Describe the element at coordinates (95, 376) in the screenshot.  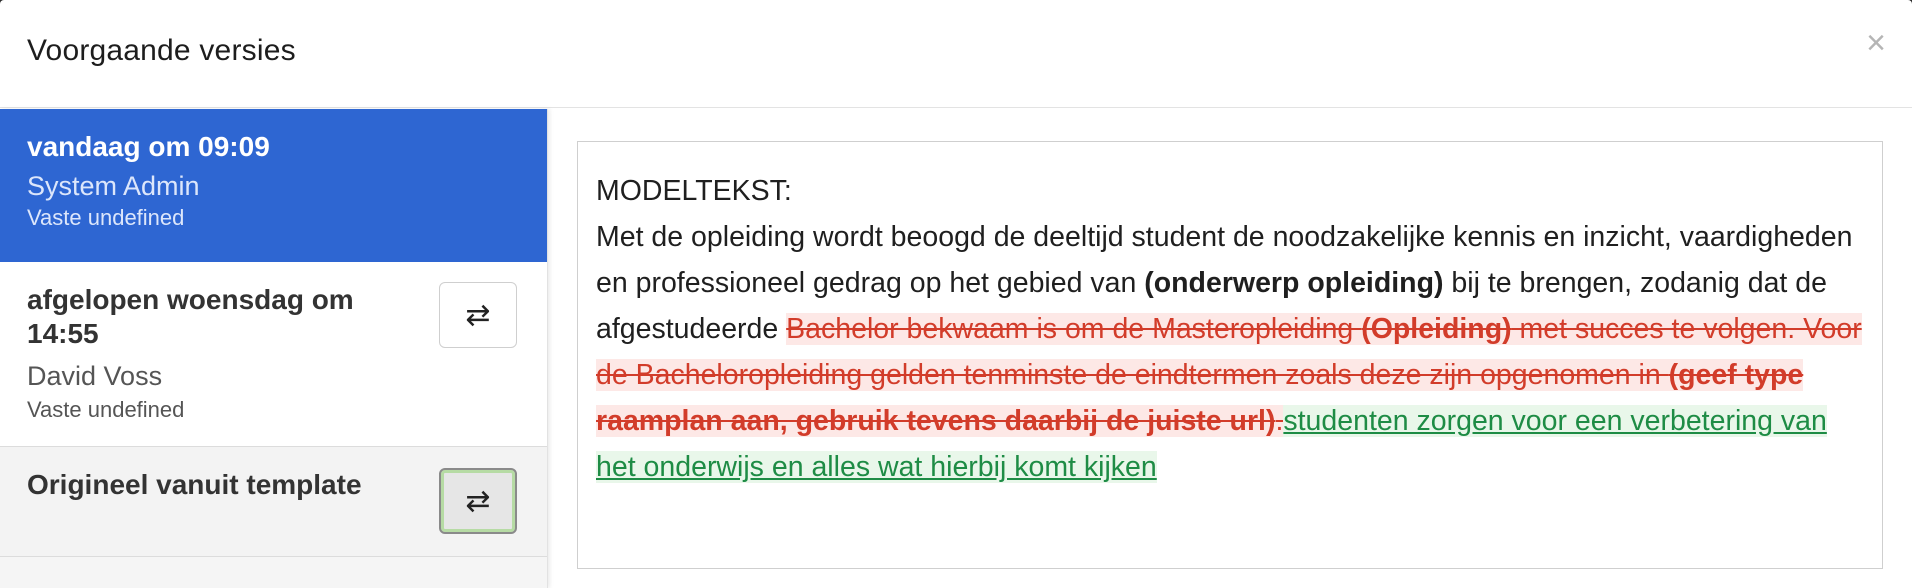
I see `version-user: David Voss` at that location.